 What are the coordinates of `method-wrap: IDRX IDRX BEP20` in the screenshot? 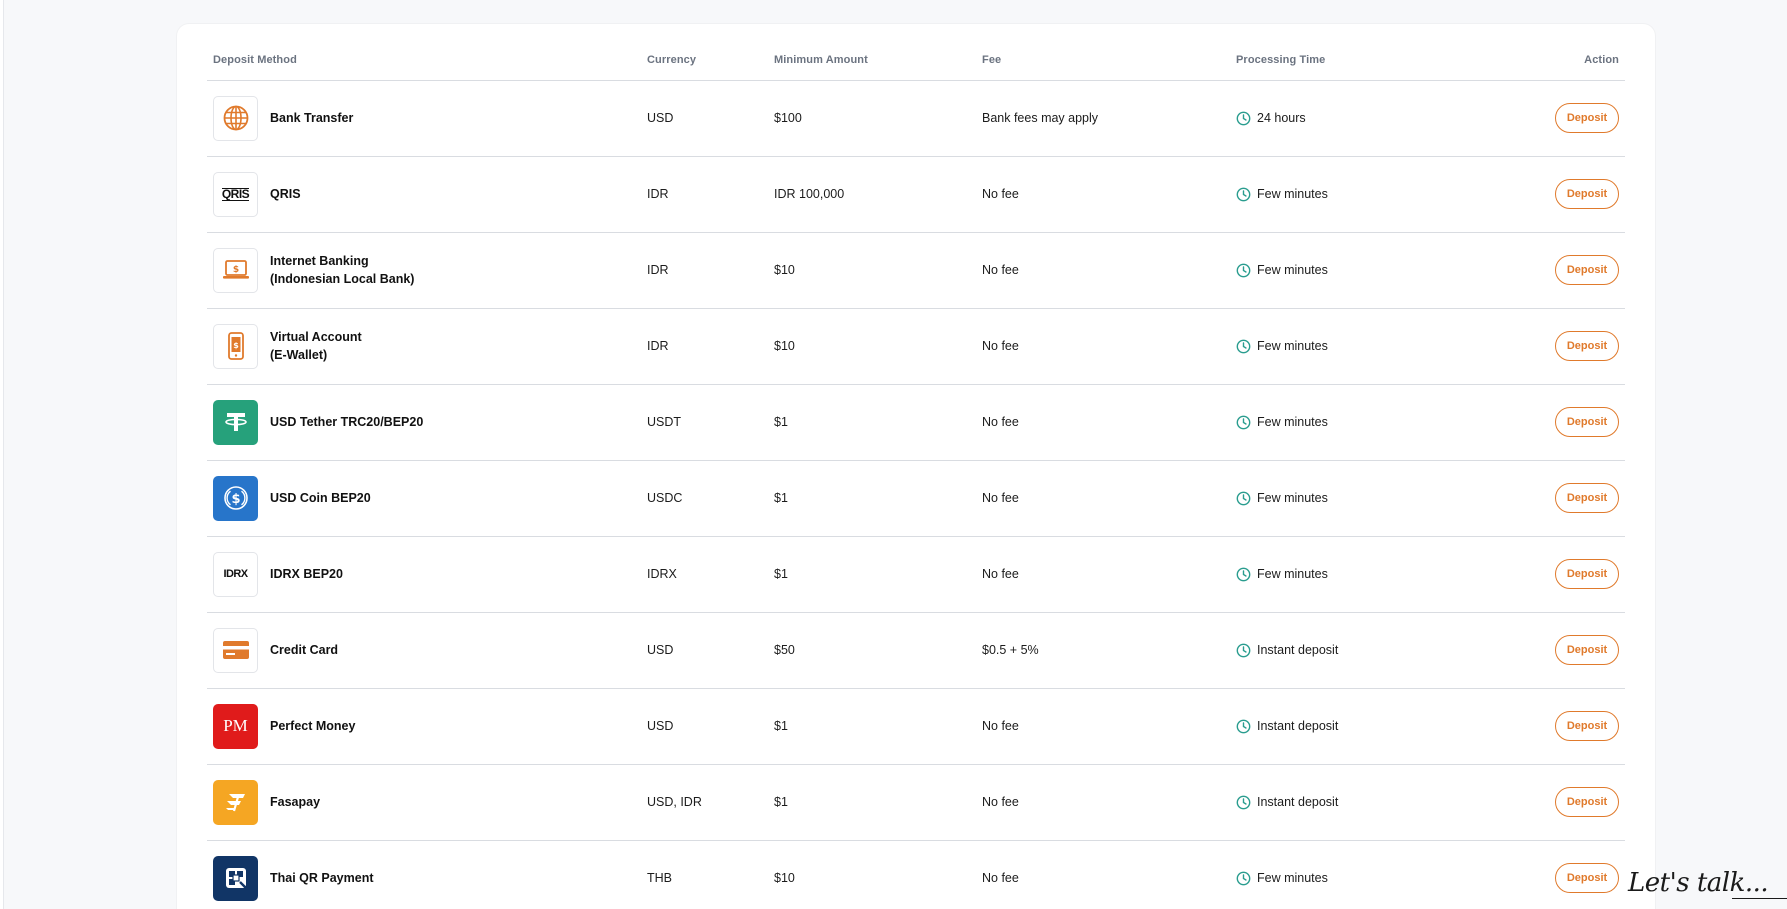 It's located at (430, 574).